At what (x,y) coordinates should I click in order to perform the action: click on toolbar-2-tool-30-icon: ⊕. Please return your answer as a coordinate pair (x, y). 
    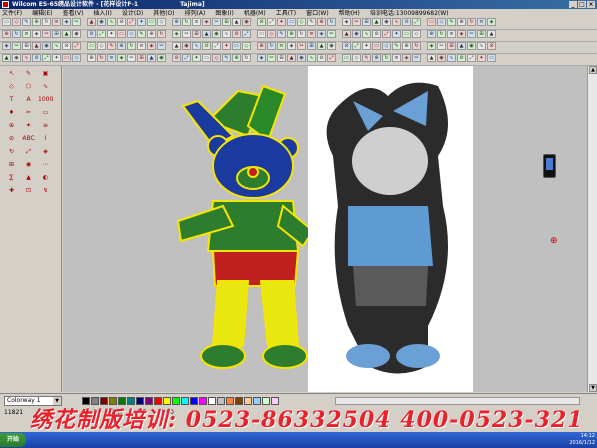
    Looking at the image, I should click on (291, 34).